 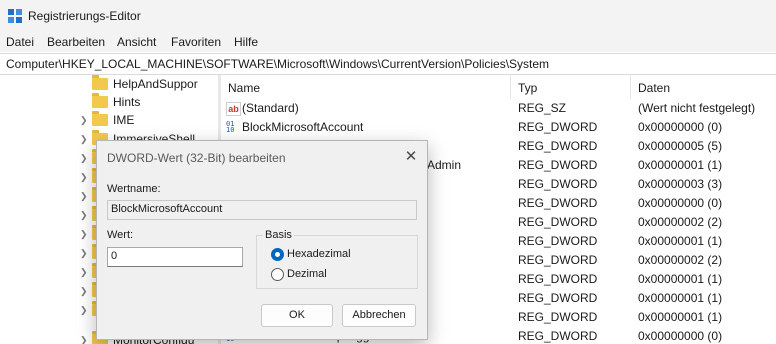 I want to click on value-data: 0x00000005 (5), so click(x=680, y=146).